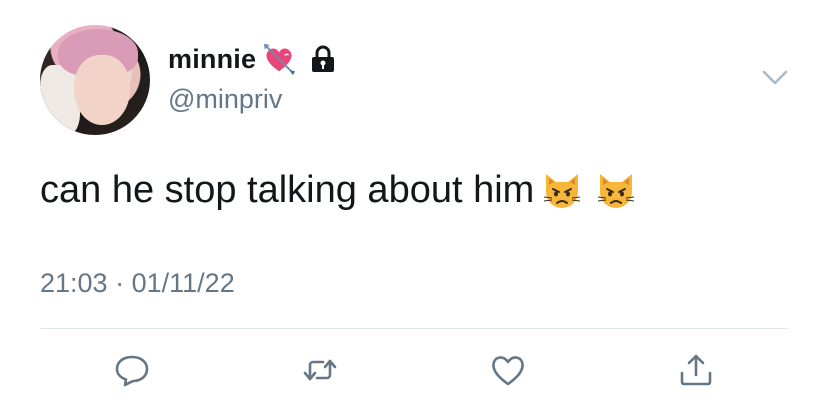  Describe the element at coordinates (74, 283) in the screenshot. I see `tweet-time: 21:03` at that location.